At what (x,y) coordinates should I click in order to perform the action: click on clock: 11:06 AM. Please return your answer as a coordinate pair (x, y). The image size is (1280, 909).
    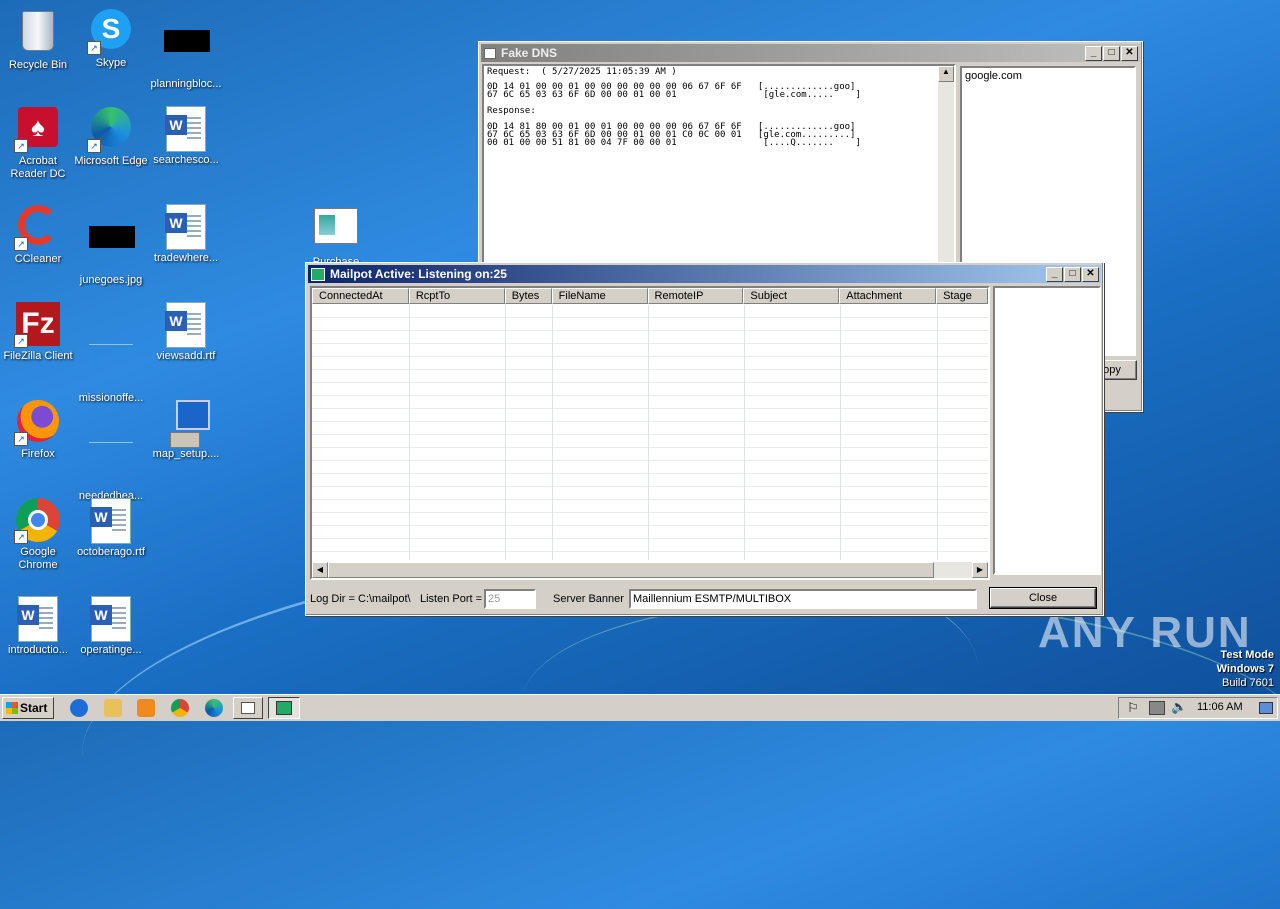
    Looking at the image, I should click on (1220, 707).